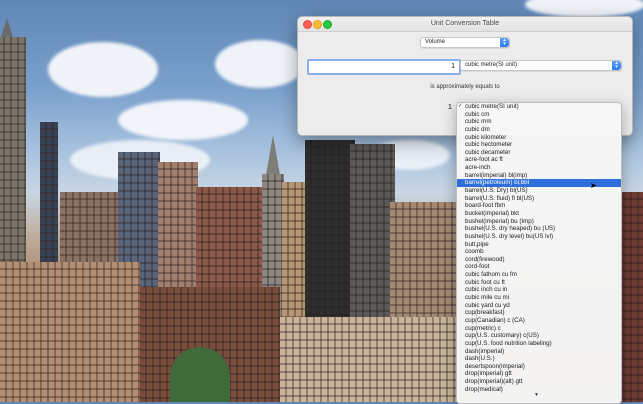  What do you see at coordinates (539, 359) in the screenshot?
I see `menu-item: dash(U.S.)` at bounding box center [539, 359].